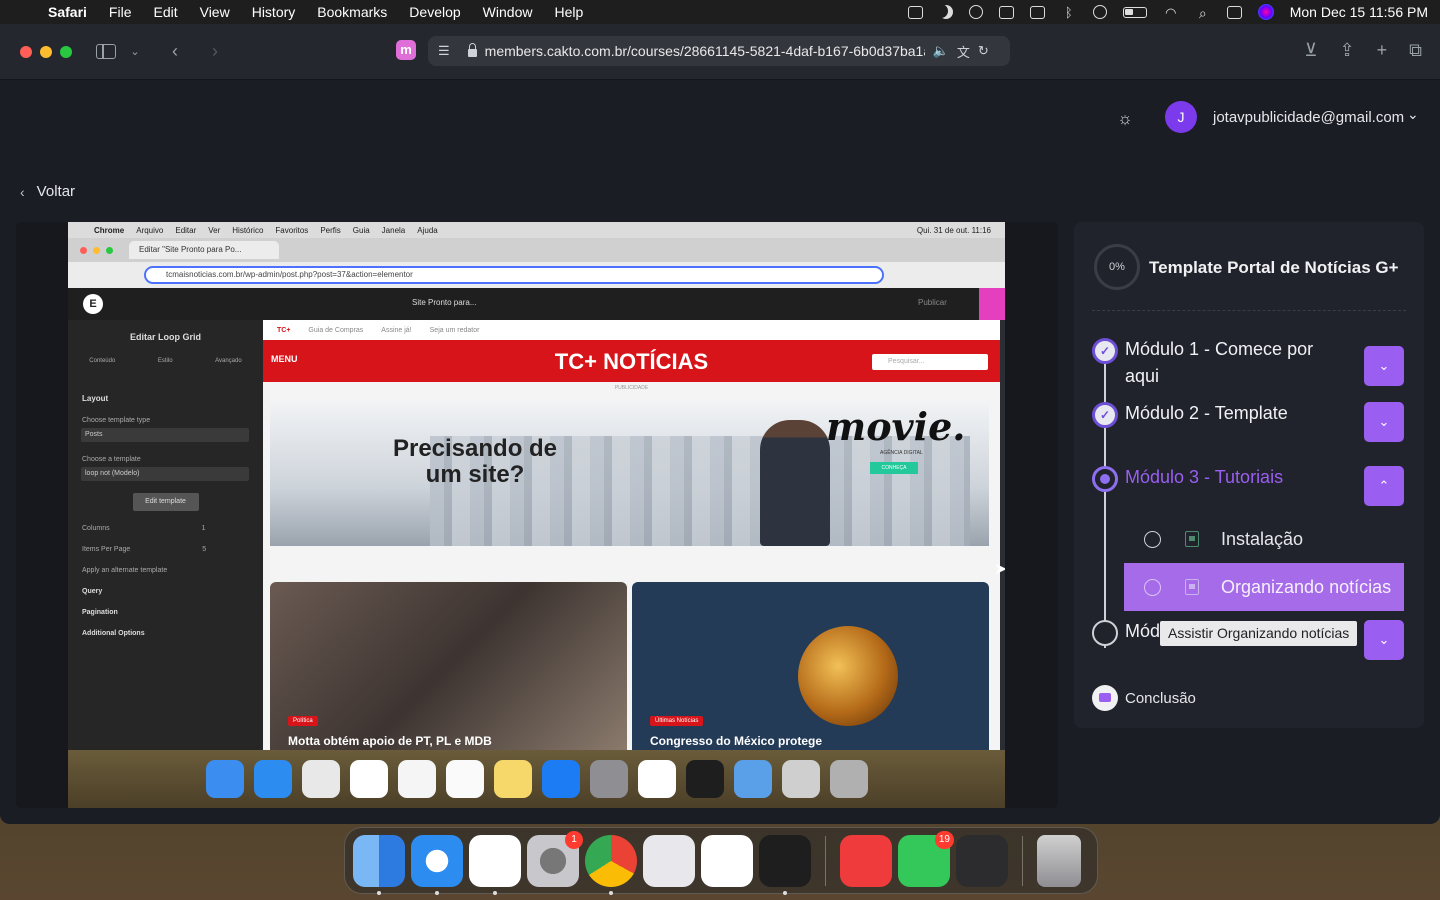 The width and height of the screenshot is (1440, 900). What do you see at coordinates (785, 864) in the screenshot?
I see `figma-icon` at bounding box center [785, 864].